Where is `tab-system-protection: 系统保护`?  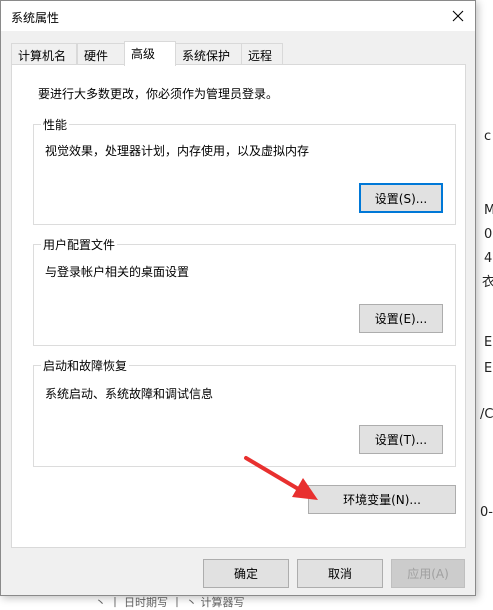
tab-system-protection: 系统保护 is located at coordinates (208, 53).